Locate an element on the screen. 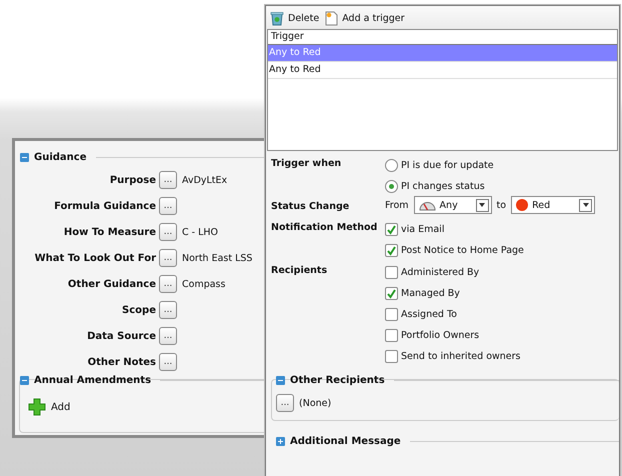 Image resolution: width=622 pixels, height=476 pixels. form-label: Recipients is located at coordinates (299, 271).